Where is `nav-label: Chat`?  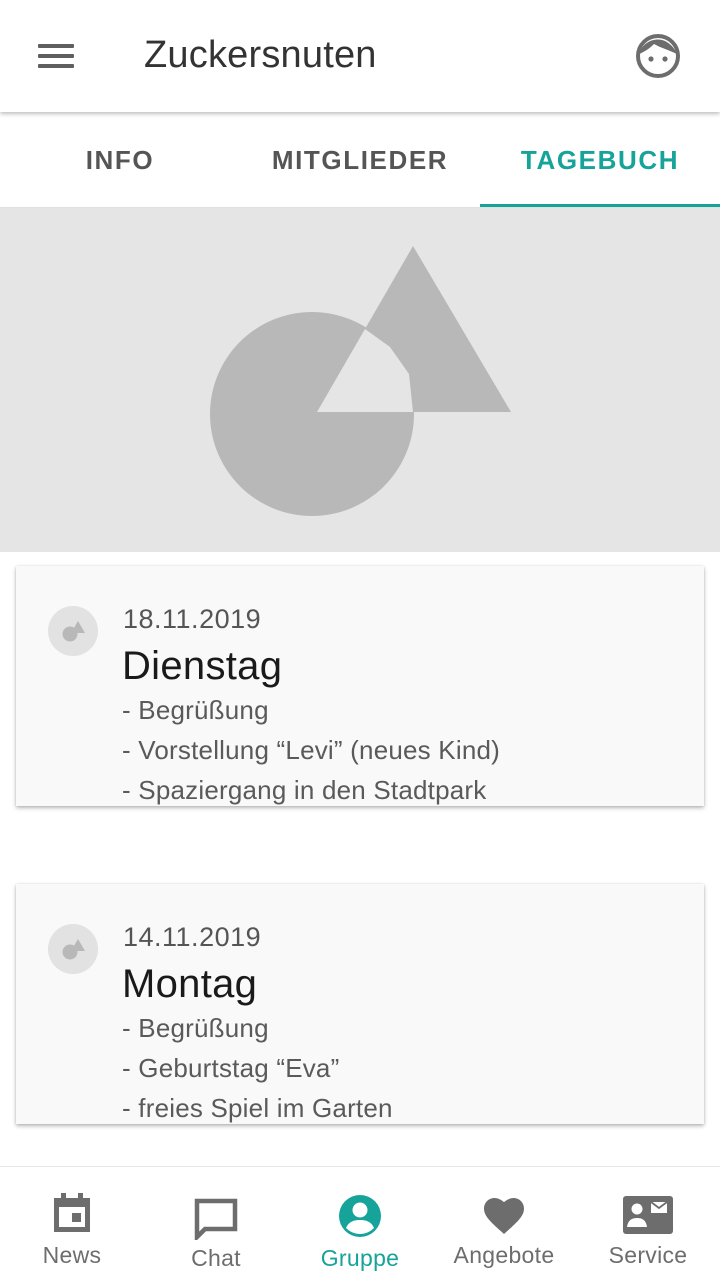
nav-label: Chat is located at coordinates (216, 1258).